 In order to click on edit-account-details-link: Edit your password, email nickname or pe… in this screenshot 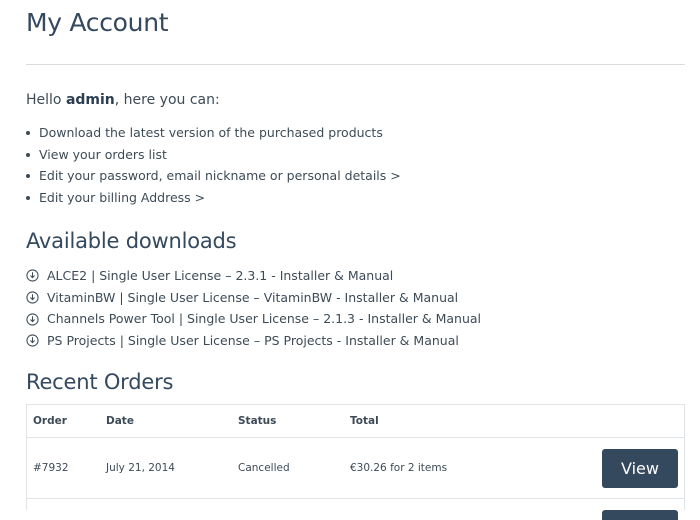, I will do `click(220, 175)`.